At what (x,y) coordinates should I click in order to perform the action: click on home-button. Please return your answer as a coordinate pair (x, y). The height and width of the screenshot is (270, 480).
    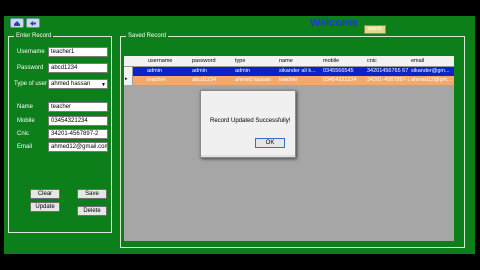
    Looking at the image, I should click on (17, 23).